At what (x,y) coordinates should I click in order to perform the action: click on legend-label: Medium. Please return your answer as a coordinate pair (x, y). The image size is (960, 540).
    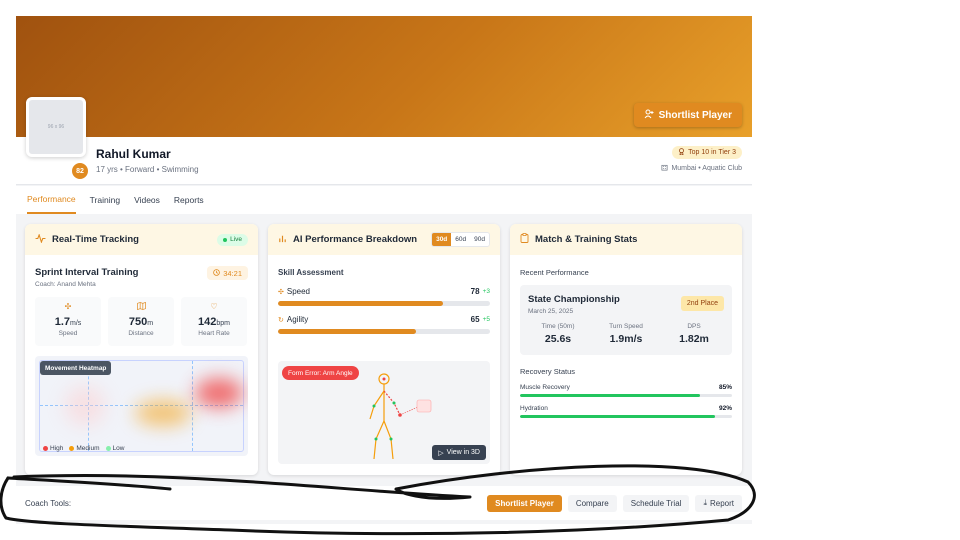
    Looking at the image, I should click on (88, 448).